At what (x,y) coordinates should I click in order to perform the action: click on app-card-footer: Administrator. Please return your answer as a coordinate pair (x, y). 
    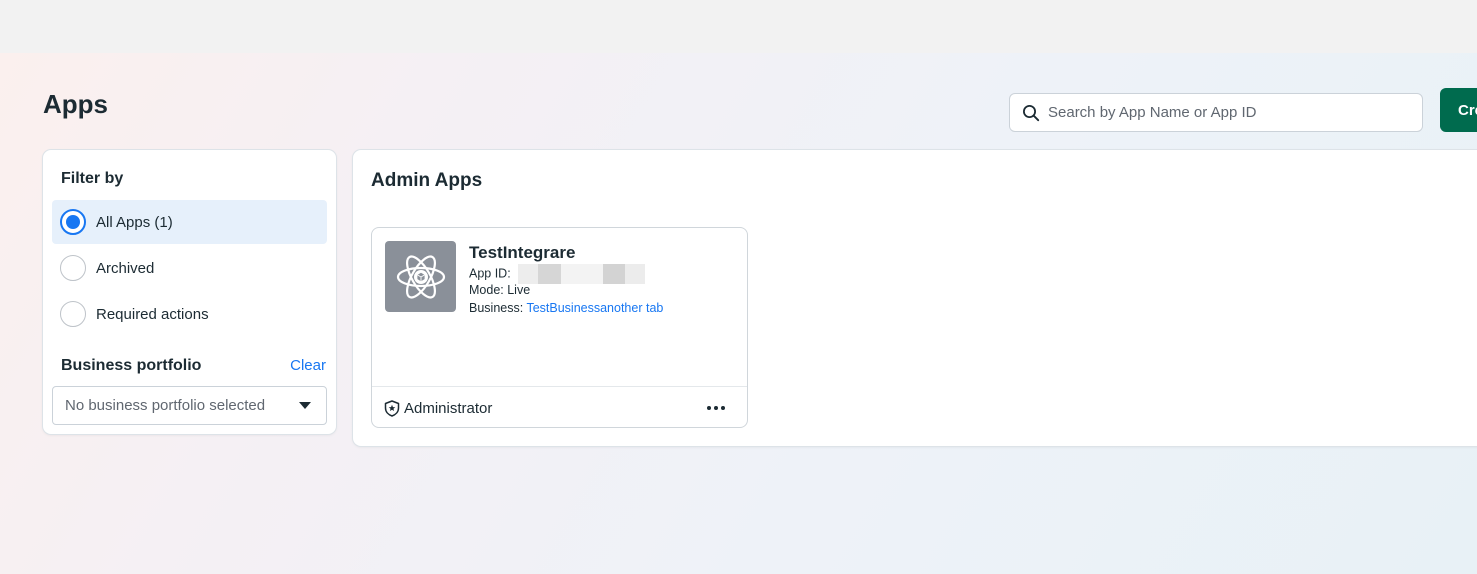
    Looking at the image, I should click on (559, 406).